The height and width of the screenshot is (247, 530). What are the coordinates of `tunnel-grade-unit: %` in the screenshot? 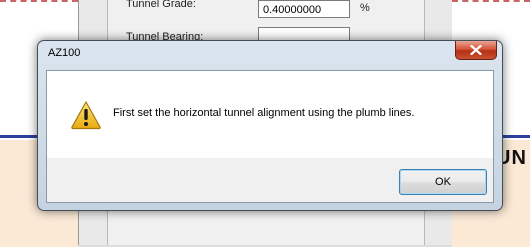 It's located at (365, 8).